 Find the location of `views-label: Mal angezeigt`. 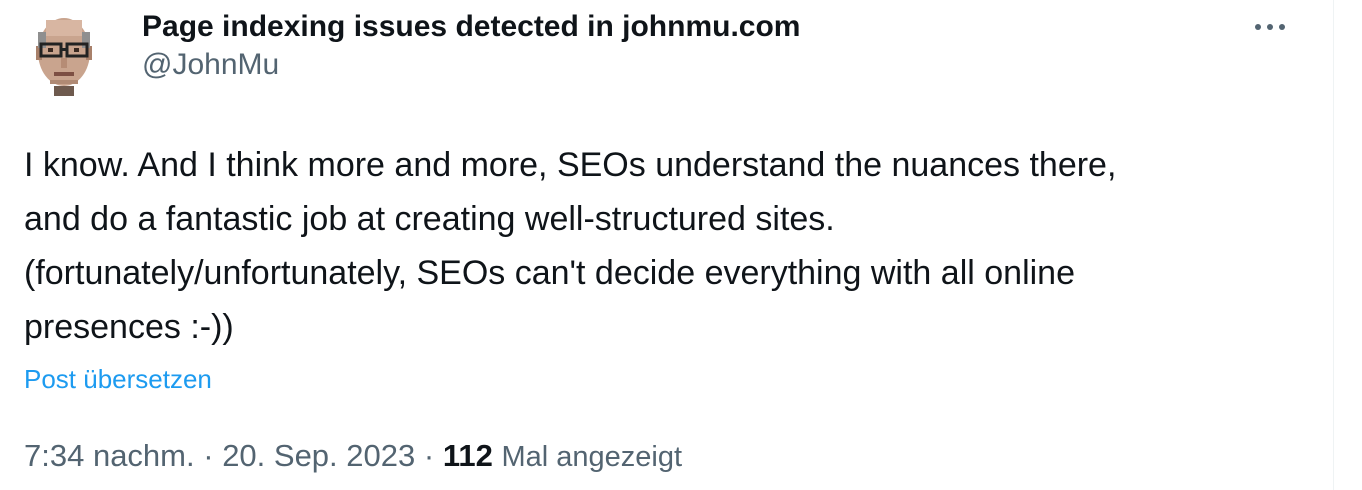

views-label: Mal angezeigt is located at coordinates (592, 457).